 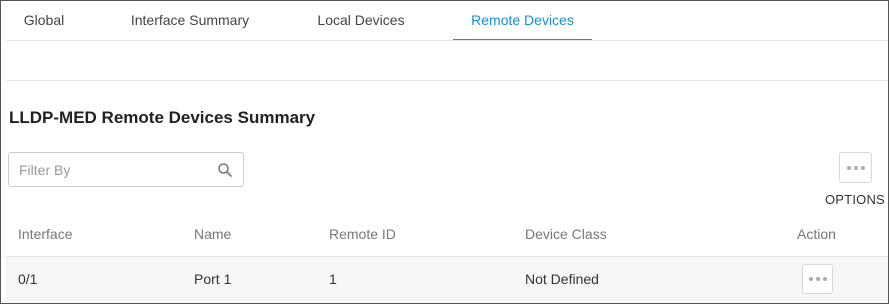 What do you see at coordinates (333, 279) in the screenshot?
I see `cell-remote-id: 1` at bounding box center [333, 279].